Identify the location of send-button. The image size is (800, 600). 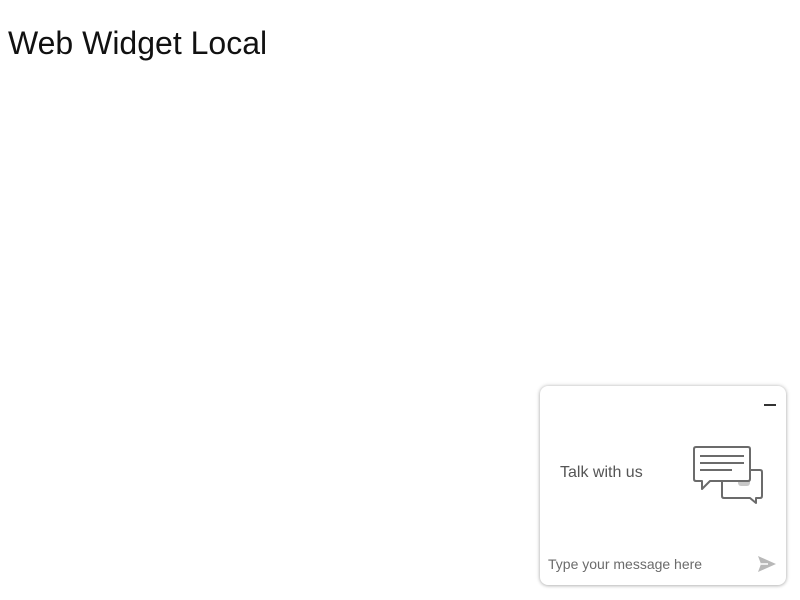
(767, 564).